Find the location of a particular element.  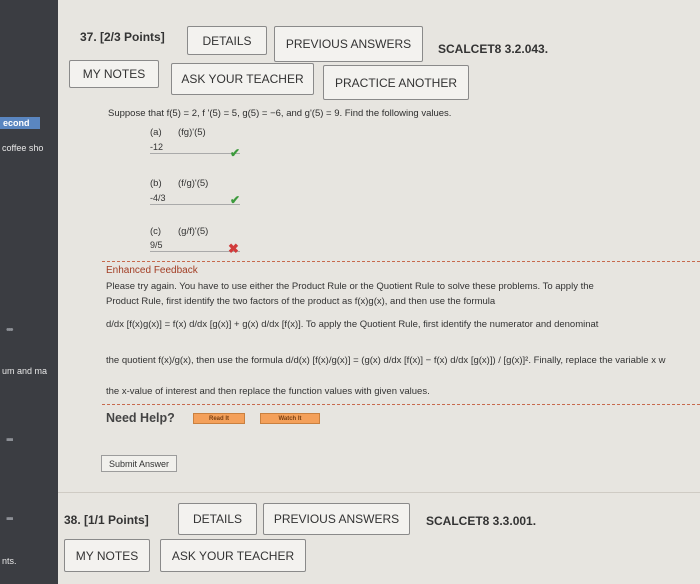

q38-ask-teacher-button: ASK YOUR TEACHER is located at coordinates (233, 555).